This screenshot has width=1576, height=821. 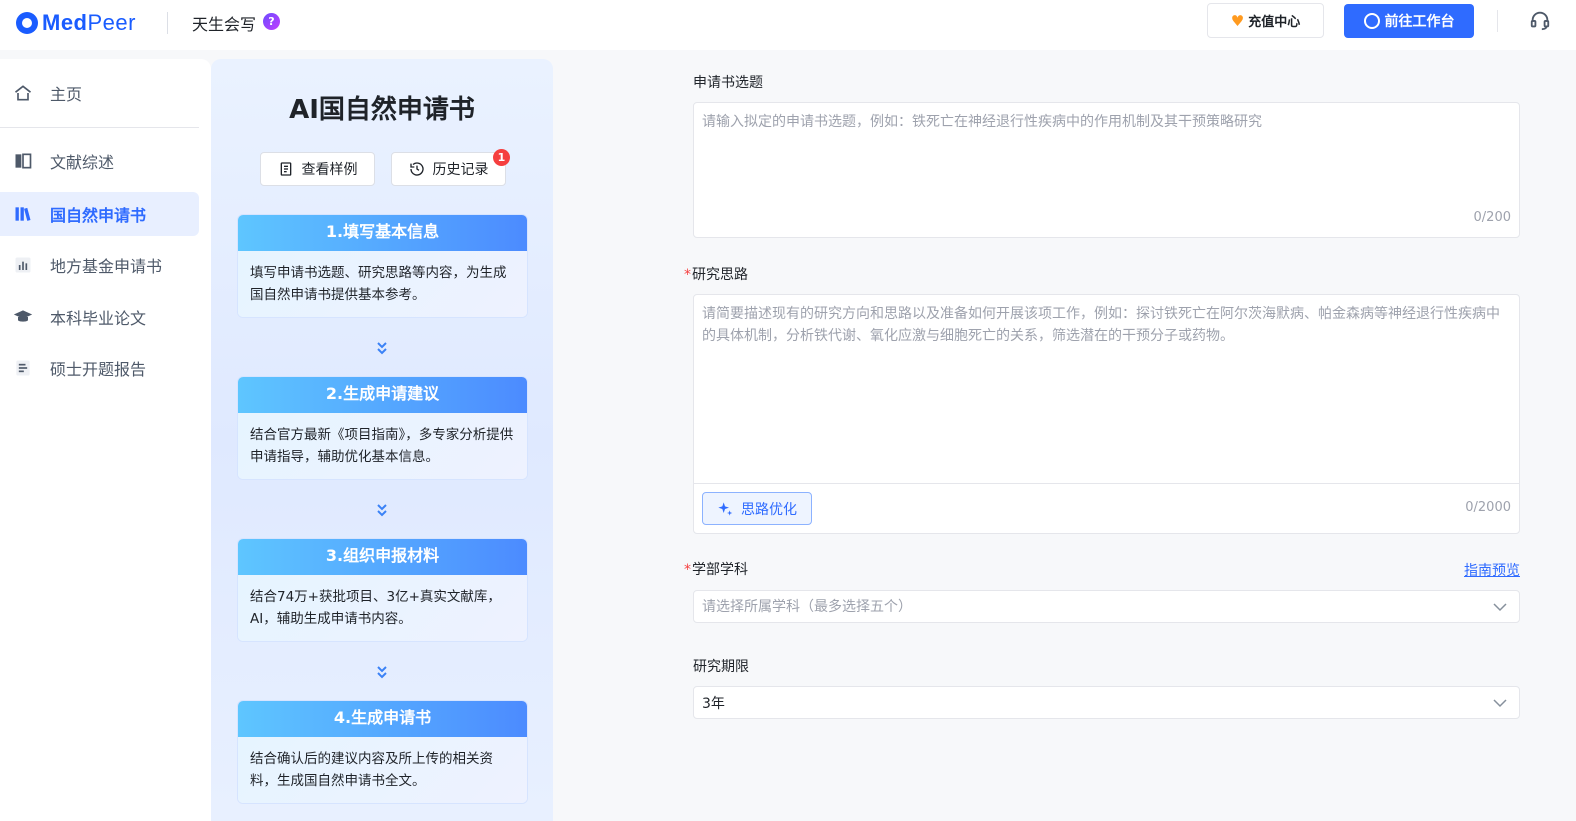 What do you see at coordinates (382, 233) in the screenshot?
I see `step-title: 1.填写基本信息` at bounding box center [382, 233].